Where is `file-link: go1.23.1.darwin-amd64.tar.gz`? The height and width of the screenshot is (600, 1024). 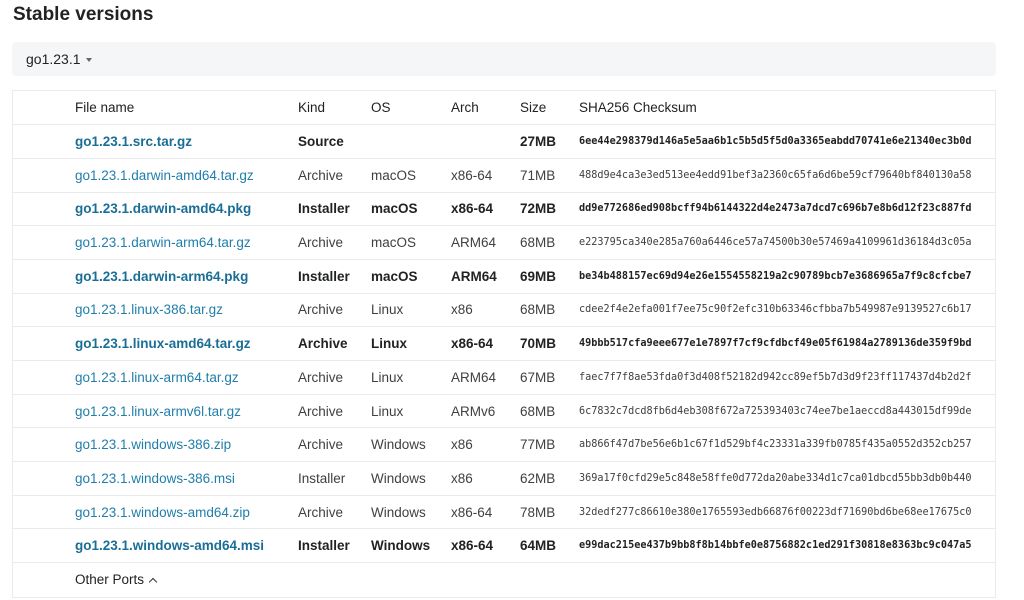
file-link: go1.23.1.darwin-amd64.tar.gz is located at coordinates (164, 175).